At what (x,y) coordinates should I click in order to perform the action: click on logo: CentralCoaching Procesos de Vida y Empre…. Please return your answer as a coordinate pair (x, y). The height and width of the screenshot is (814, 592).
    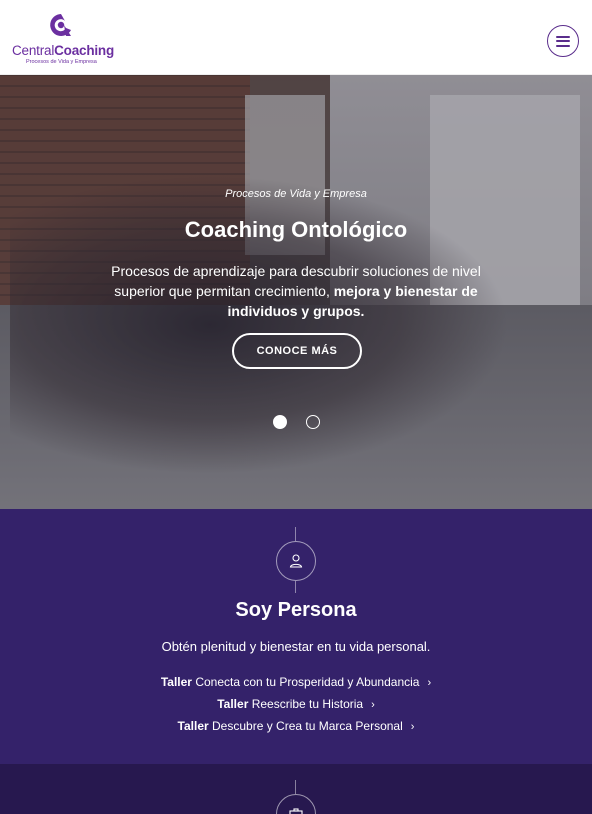
    Looking at the image, I should click on (63, 40).